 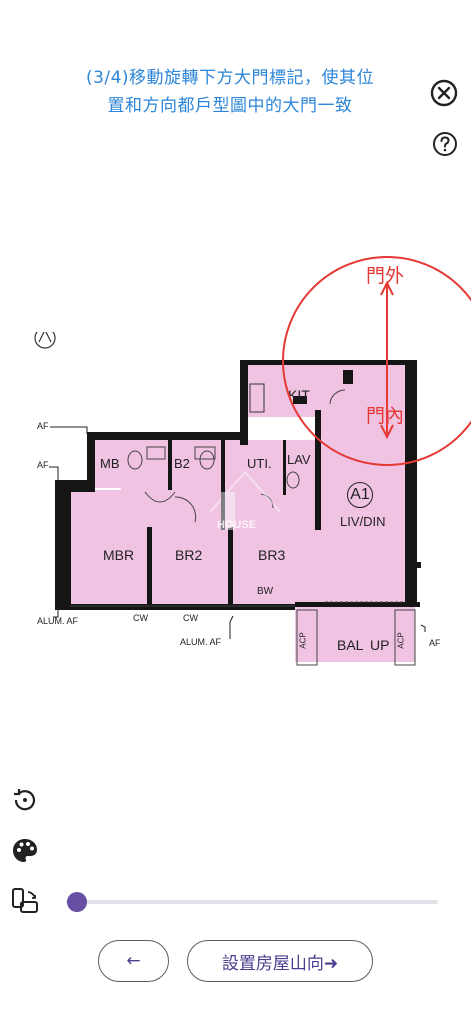 I want to click on close-circle-icon, so click(x=444, y=93).